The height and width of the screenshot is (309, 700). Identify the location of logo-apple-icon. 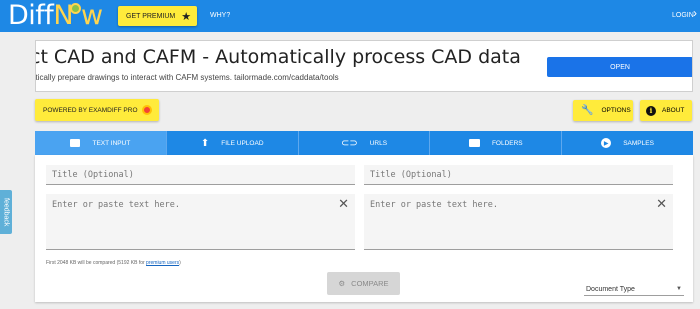
(76, 8).